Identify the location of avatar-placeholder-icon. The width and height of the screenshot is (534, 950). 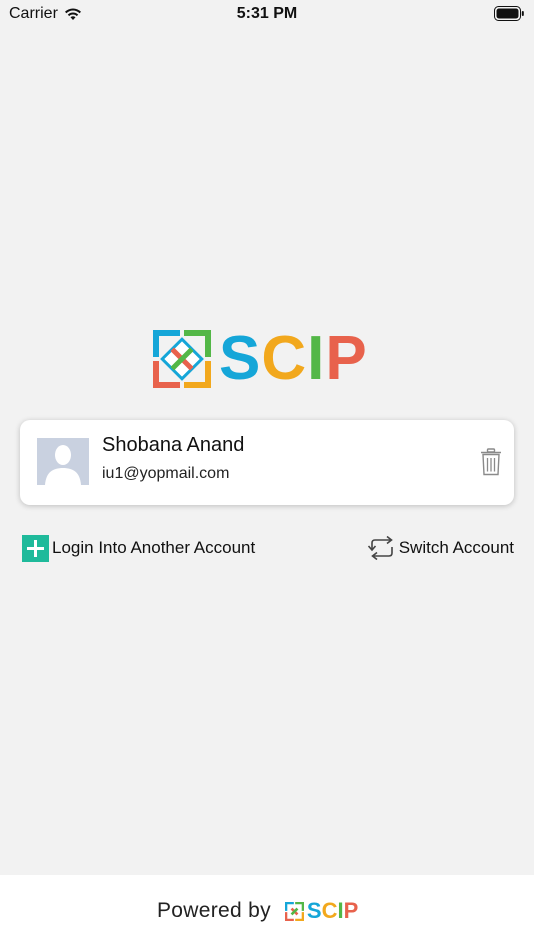
(63, 461).